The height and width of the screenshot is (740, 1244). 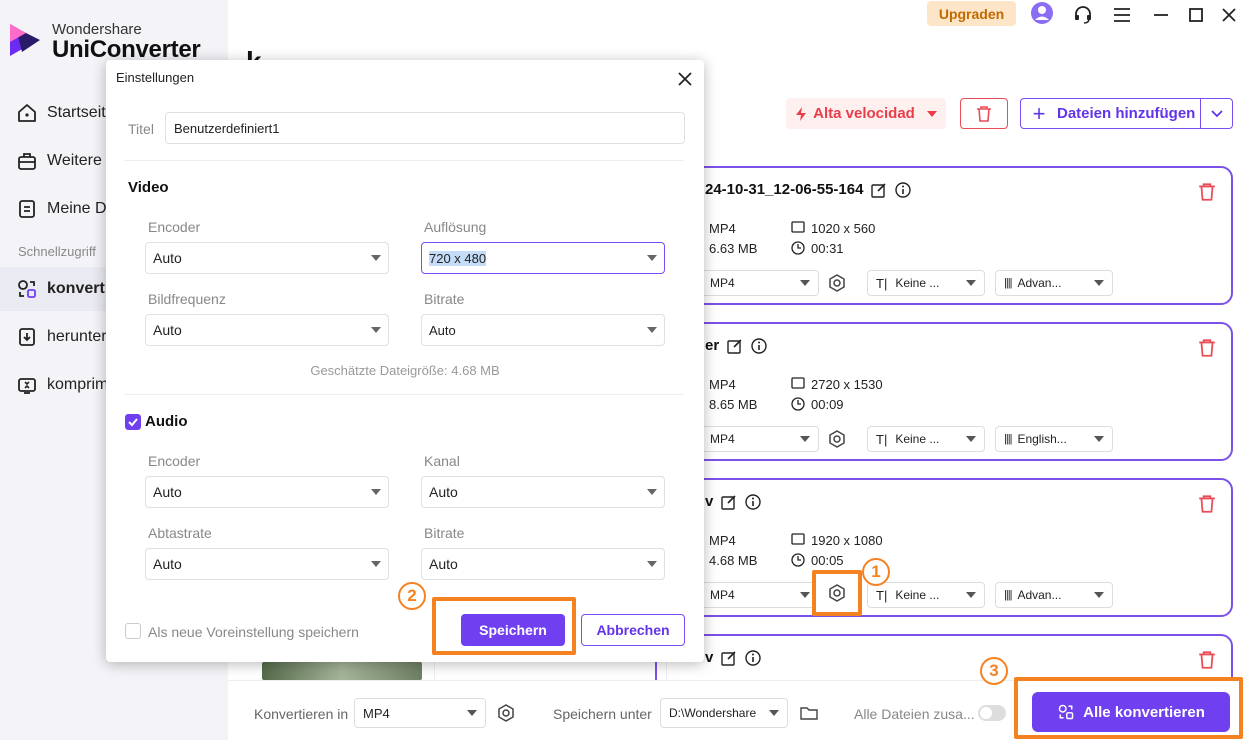 I want to click on save-preset-label: Als neue Voreinstellung speichern, so click(x=253, y=632).